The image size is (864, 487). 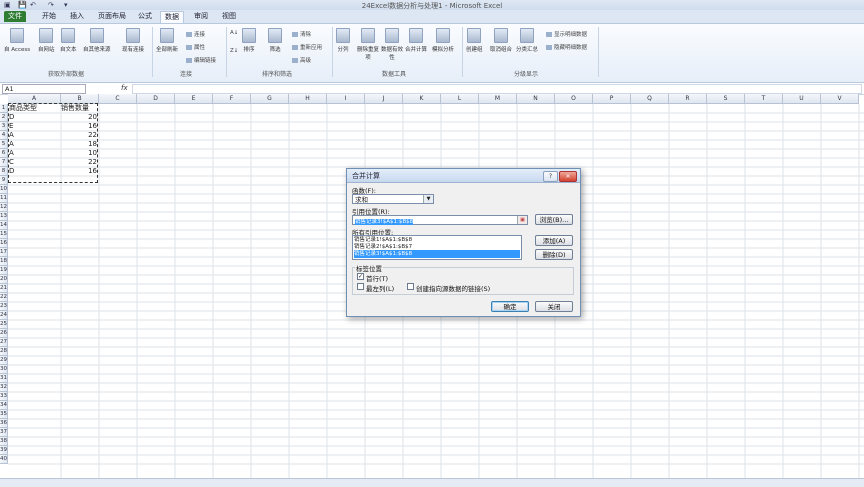 I want to click on row-header: 40, so click(x=4, y=459).